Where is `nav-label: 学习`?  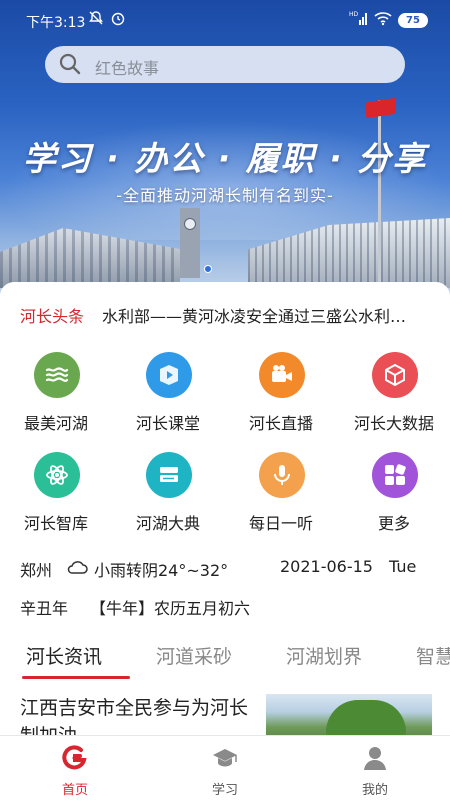
nav-label: 学习 is located at coordinates (224, 790).